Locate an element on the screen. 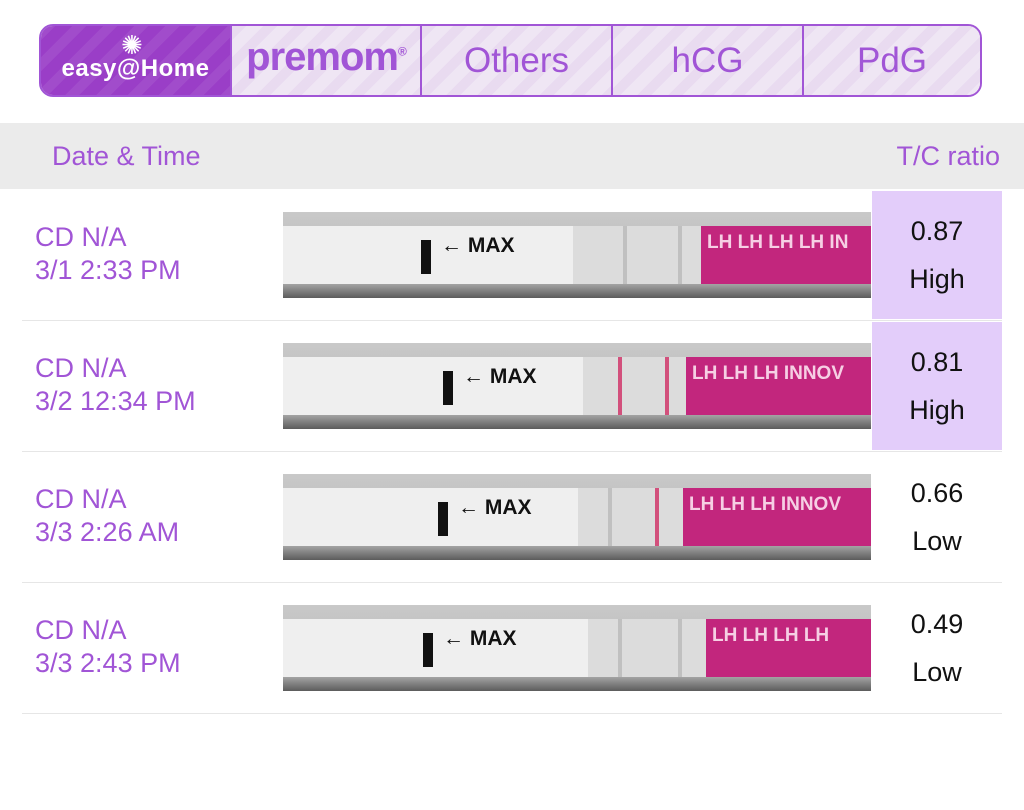 The width and height of the screenshot is (1024, 810). tab-hcg: hCG is located at coordinates (708, 60).